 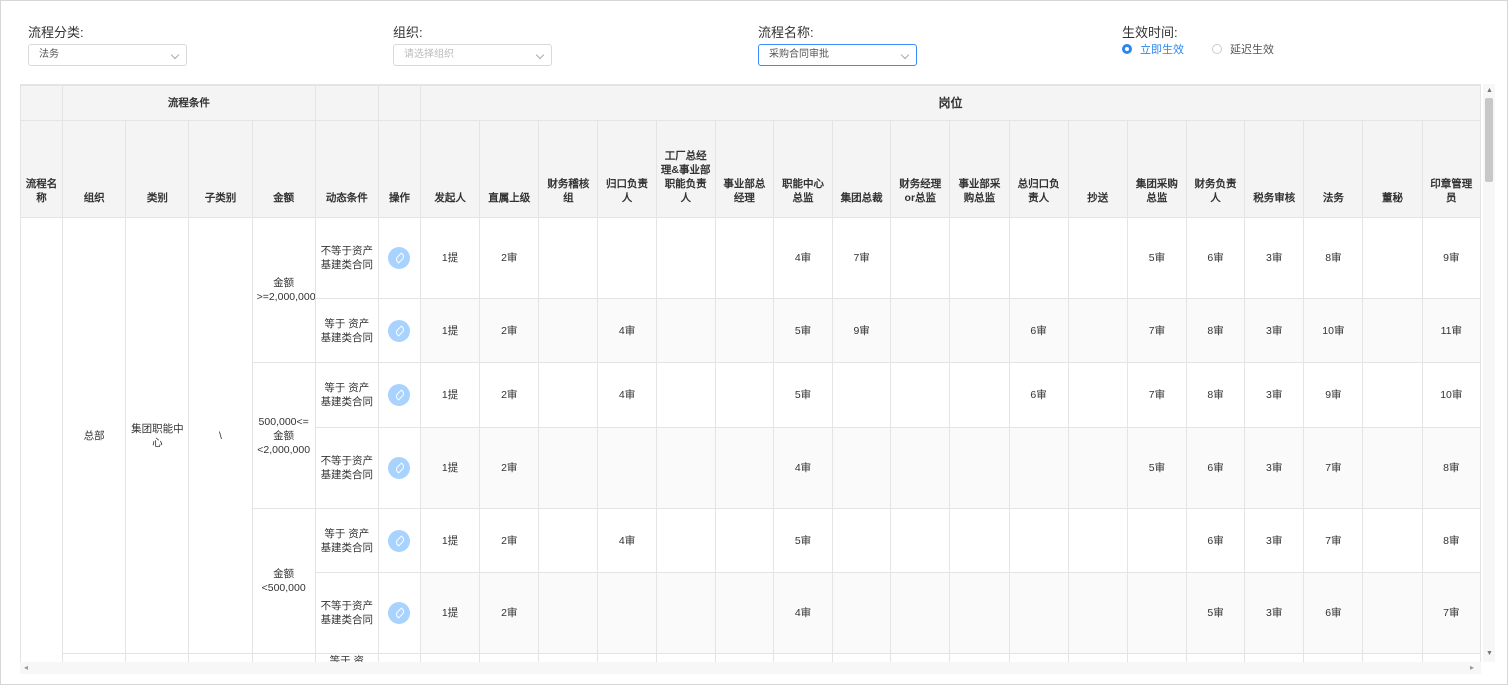 What do you see at coordinates (157, 435) in the screenshot?
I see `category-cell: 集团职能中心` at bounding box center [157, 435].